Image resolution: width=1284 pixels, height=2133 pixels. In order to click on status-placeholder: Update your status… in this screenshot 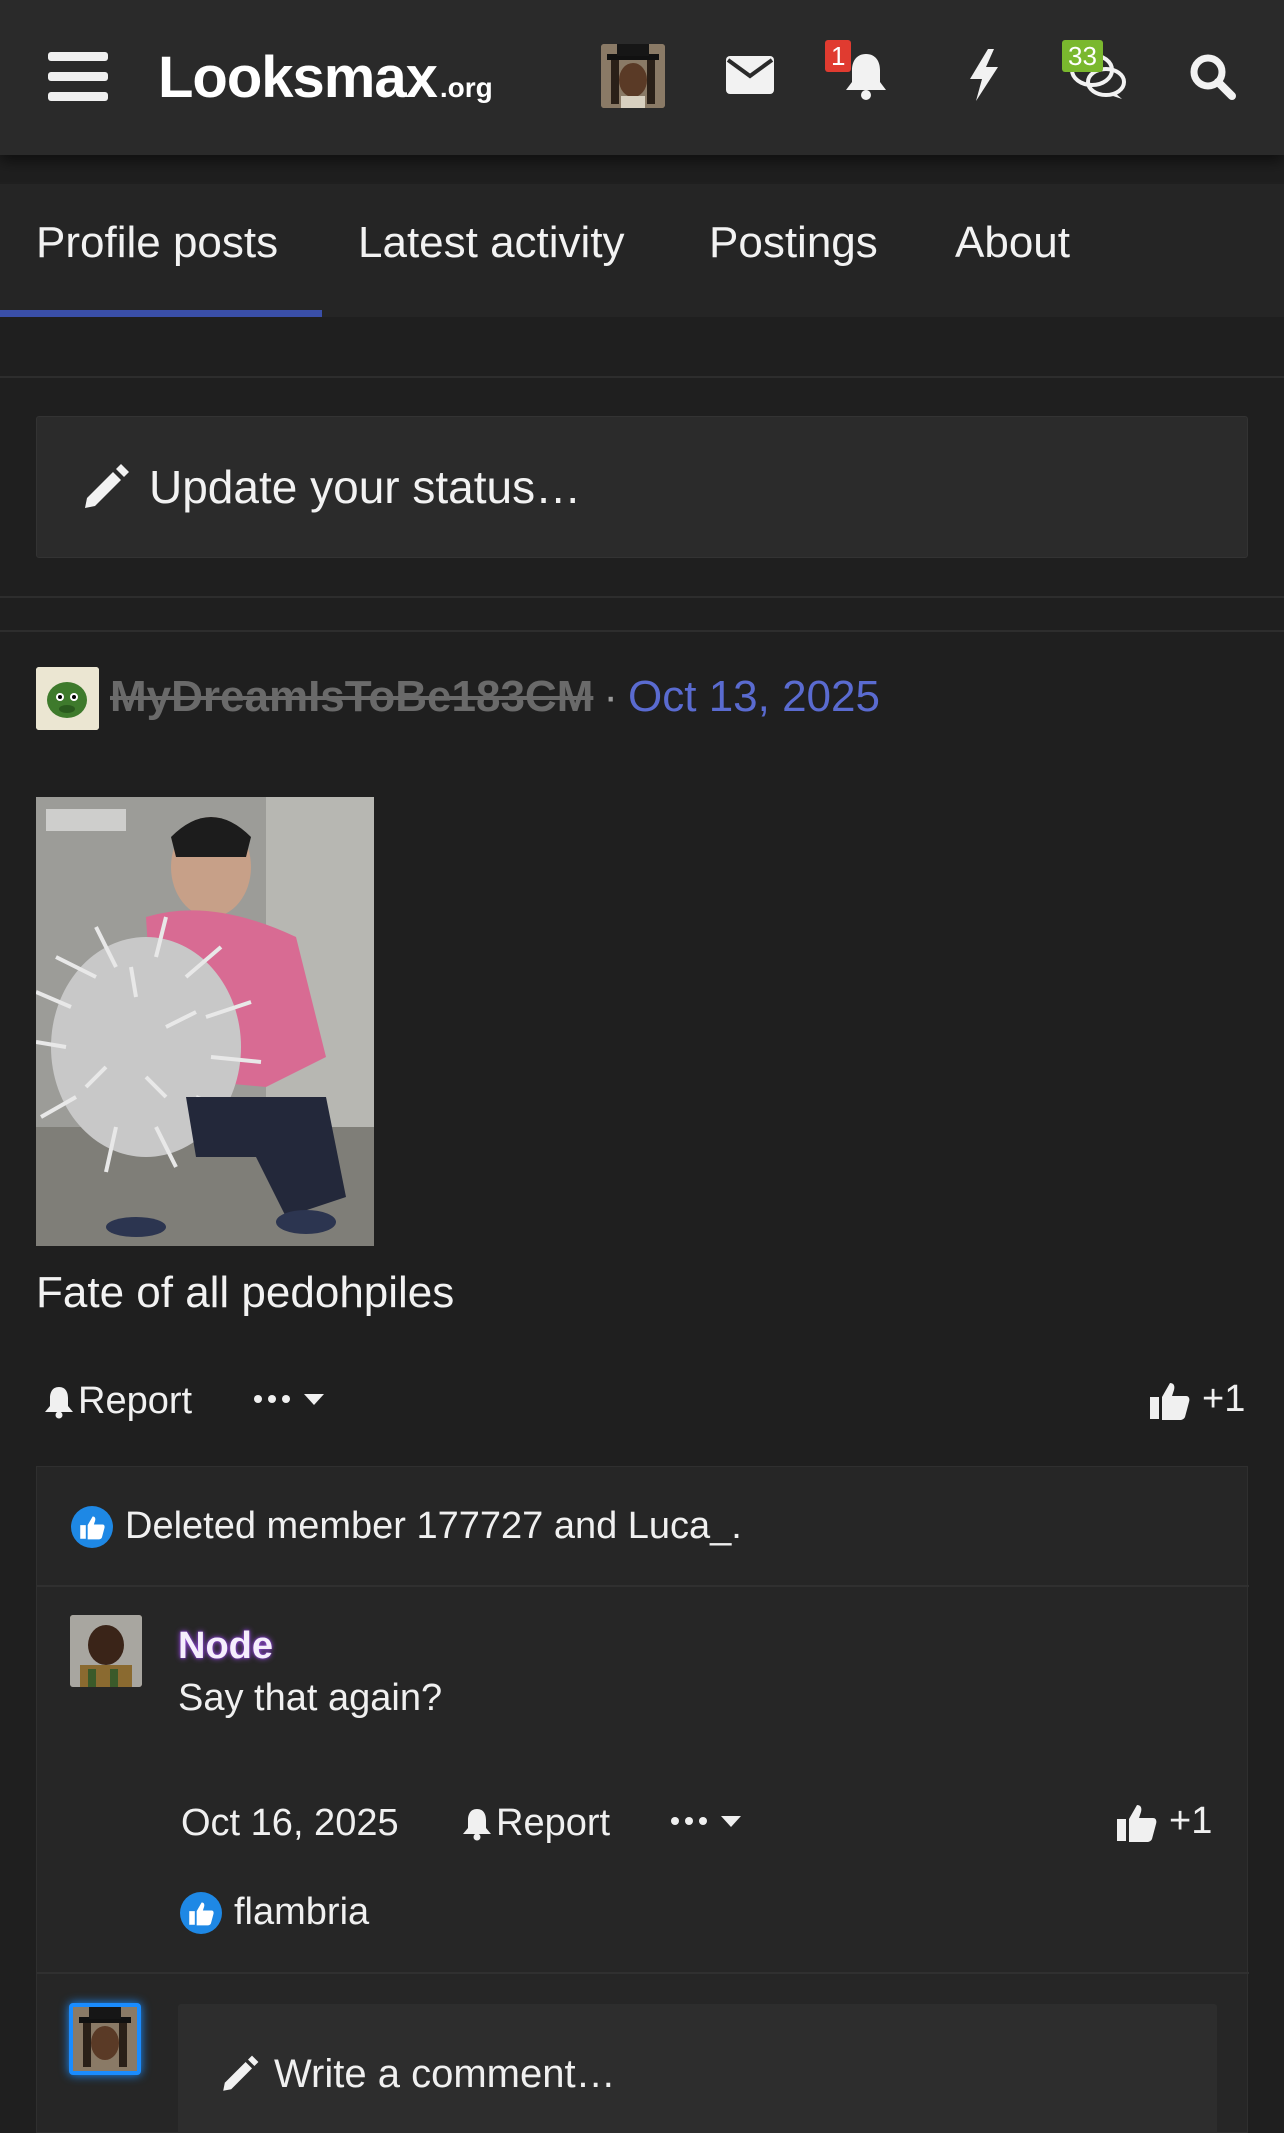, I will do `click(365, 487)`.